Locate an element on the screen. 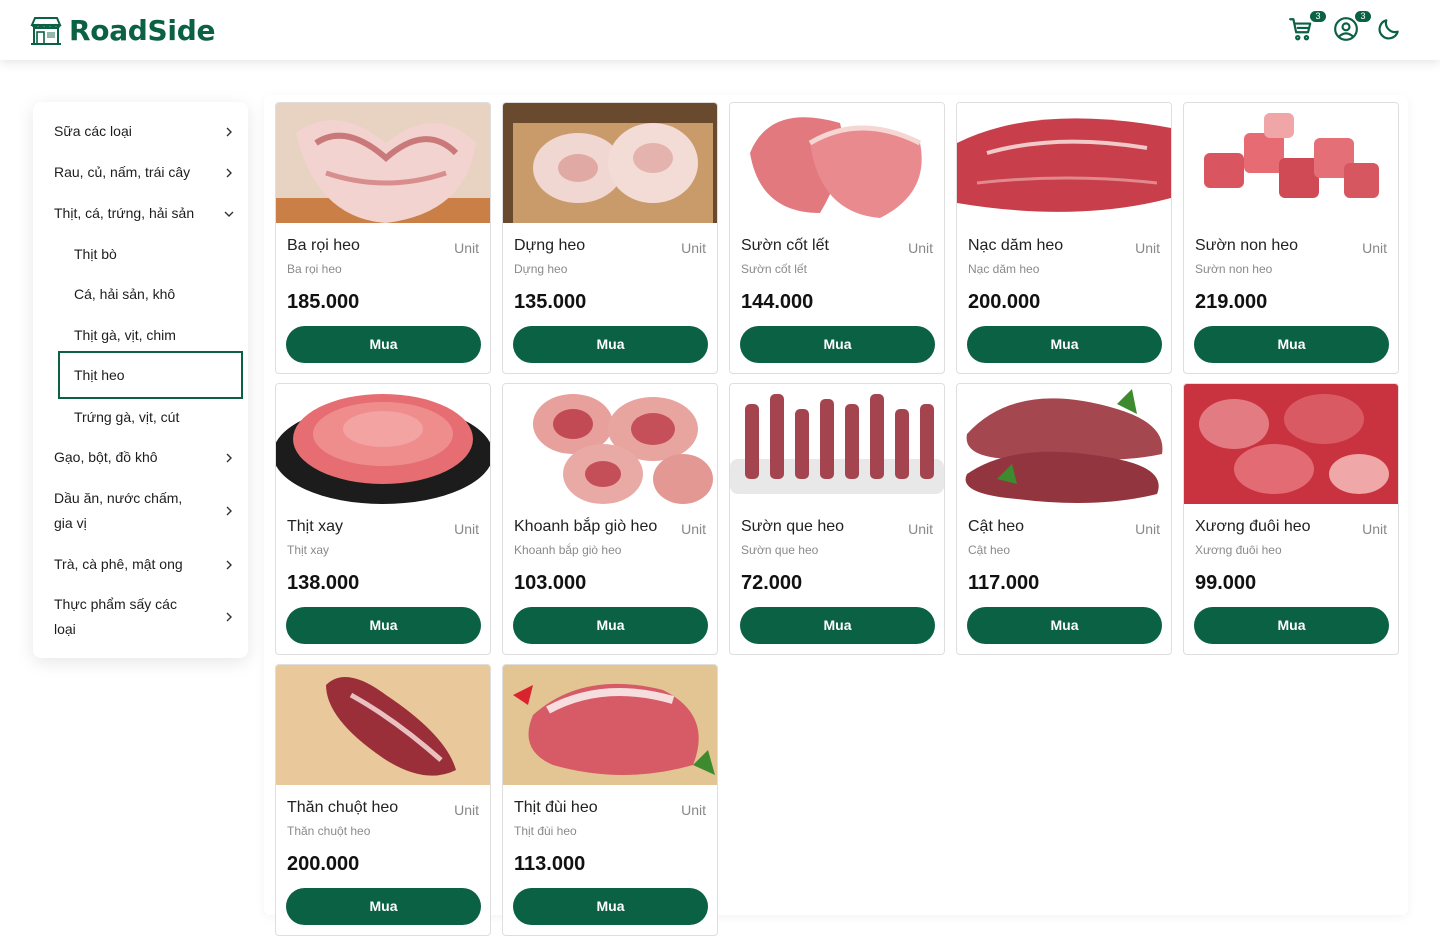 This screenshot has height=936, width=1440. product-price: 200.000 is located at coordinates (323, 864).